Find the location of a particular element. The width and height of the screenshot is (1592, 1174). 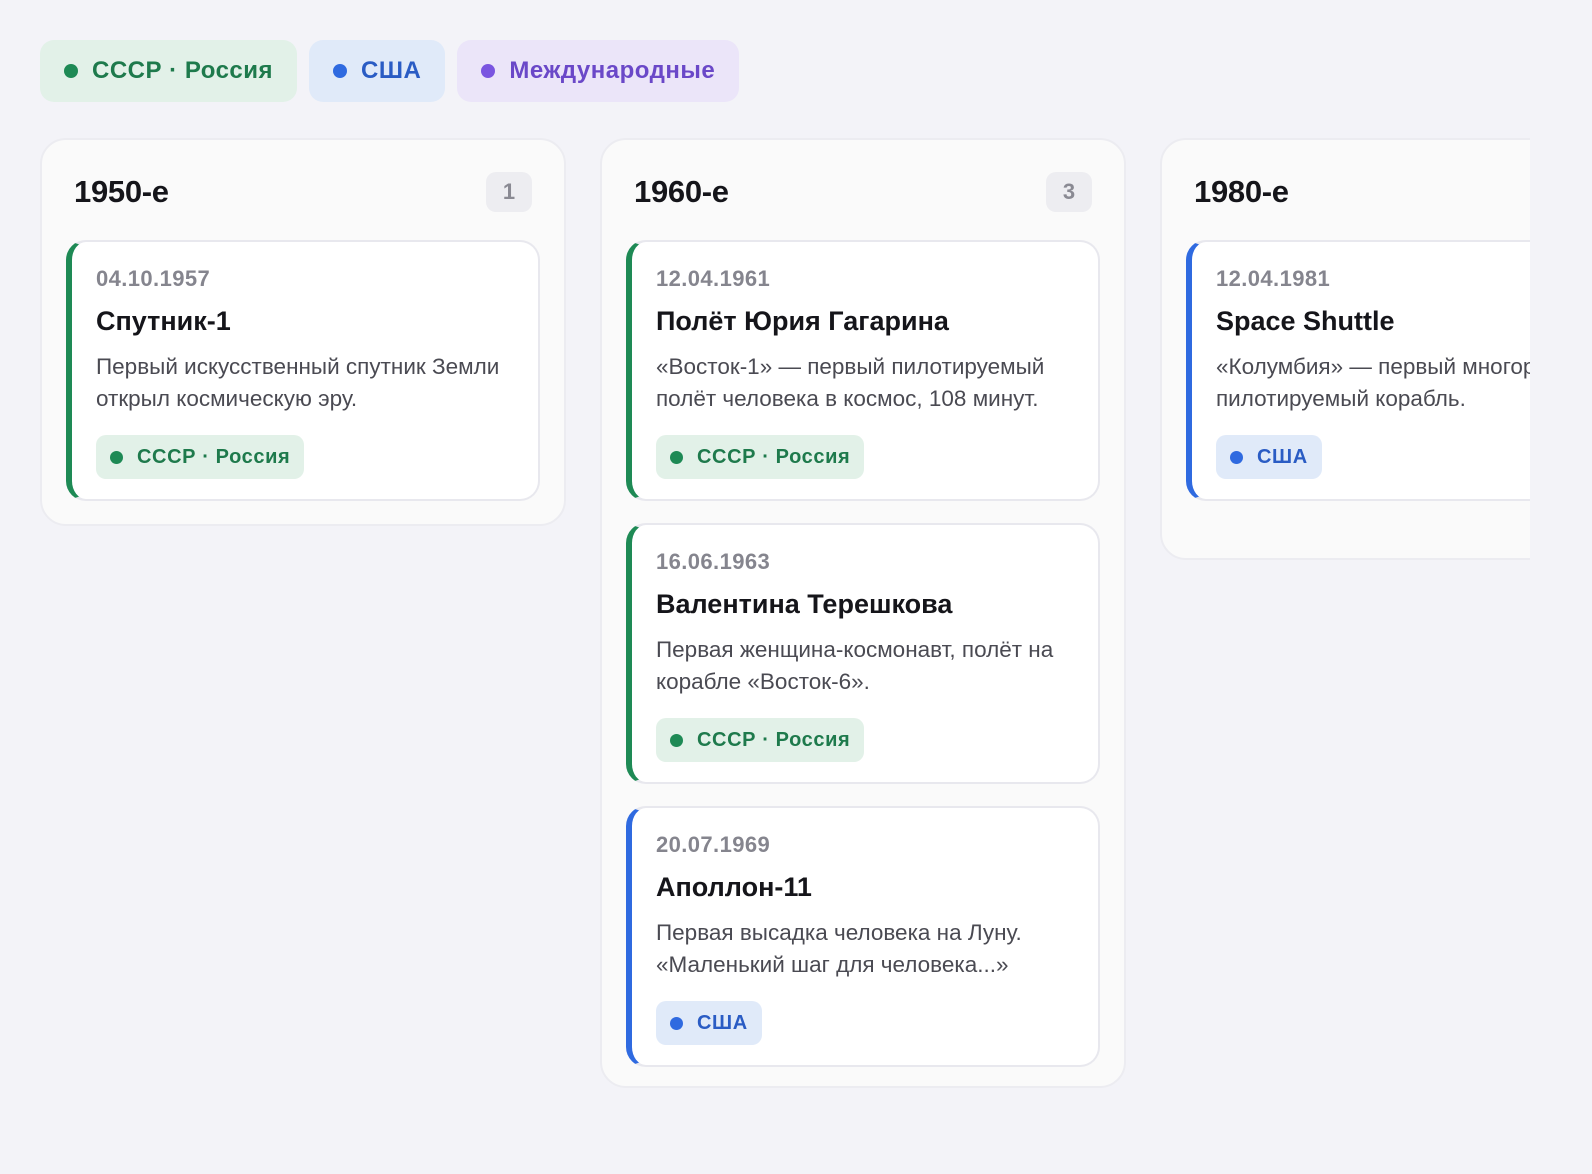

filter-chip-usa: США is located at coordinates (377, 71).